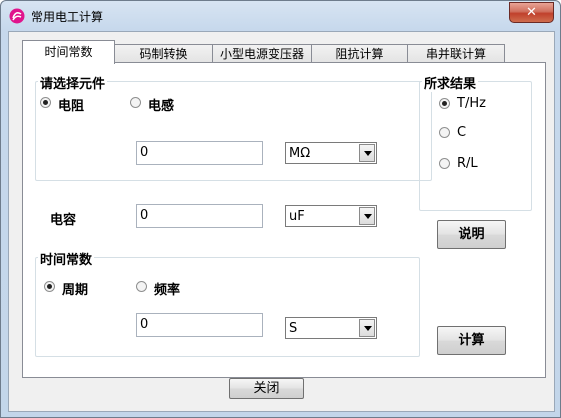 This screenshot has width=561, height=418. Describe the element at coordinates (331, 153) in the screenshot. I see `component-unit-select: MΩ` at that location.